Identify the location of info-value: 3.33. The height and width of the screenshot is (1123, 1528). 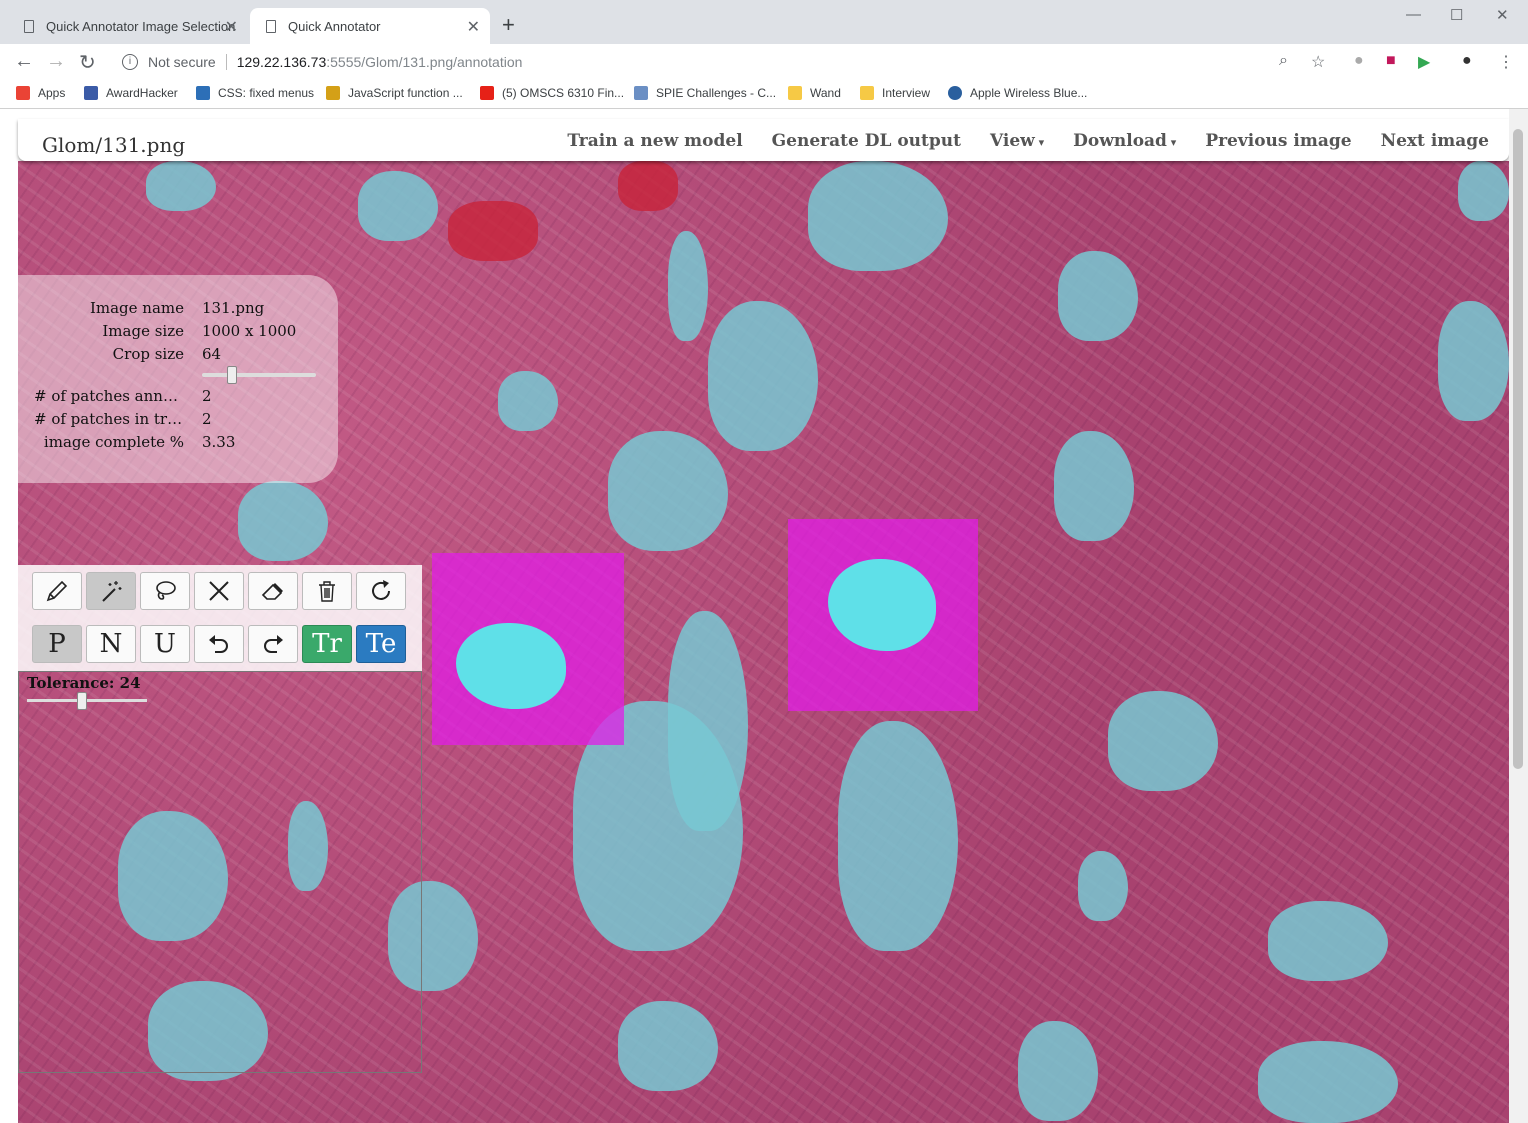
(219, 442).